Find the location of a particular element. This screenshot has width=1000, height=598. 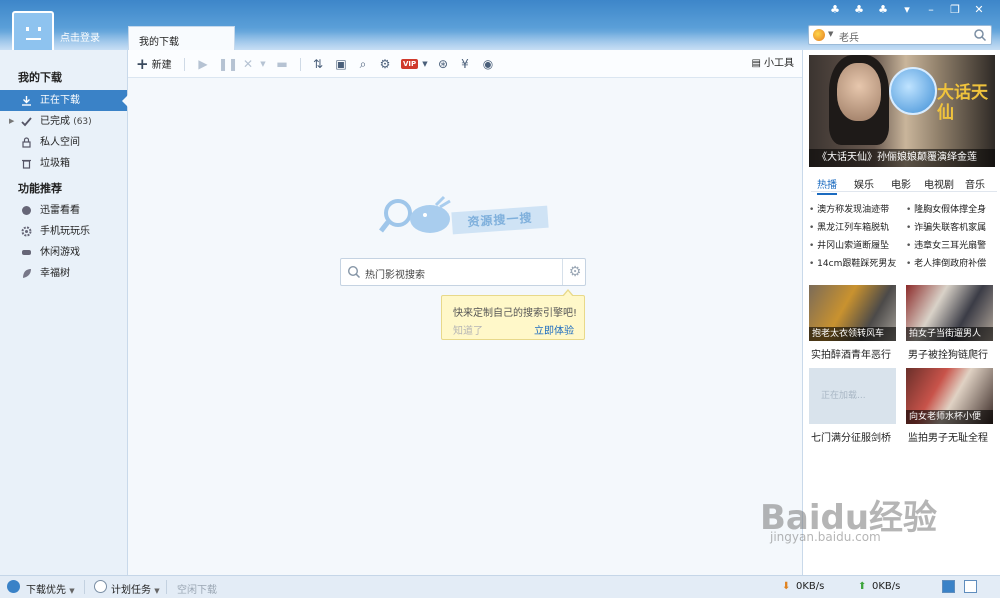

yuan-coin-icon: ¥ is located at coordinates (465, 64).